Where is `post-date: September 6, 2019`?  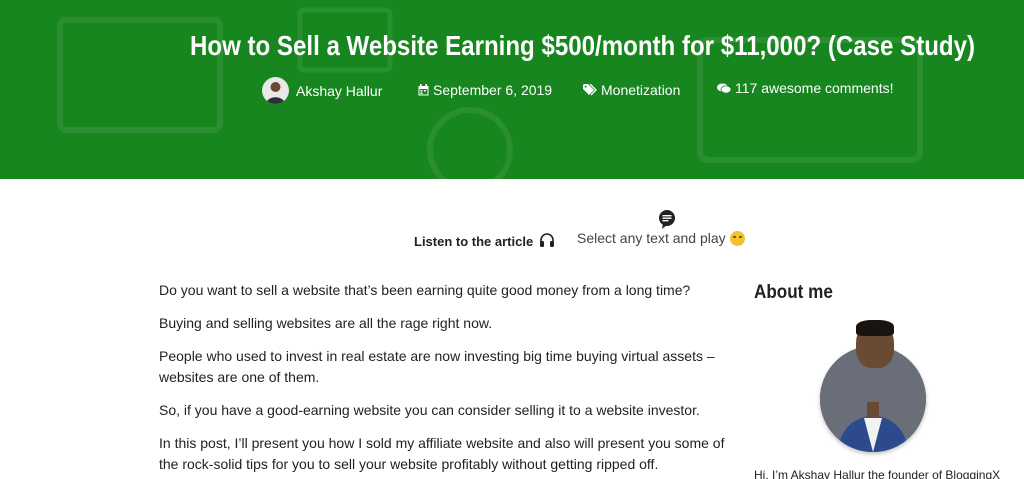
post-date: September 6, 2019 is located at coordinates (485, 90).